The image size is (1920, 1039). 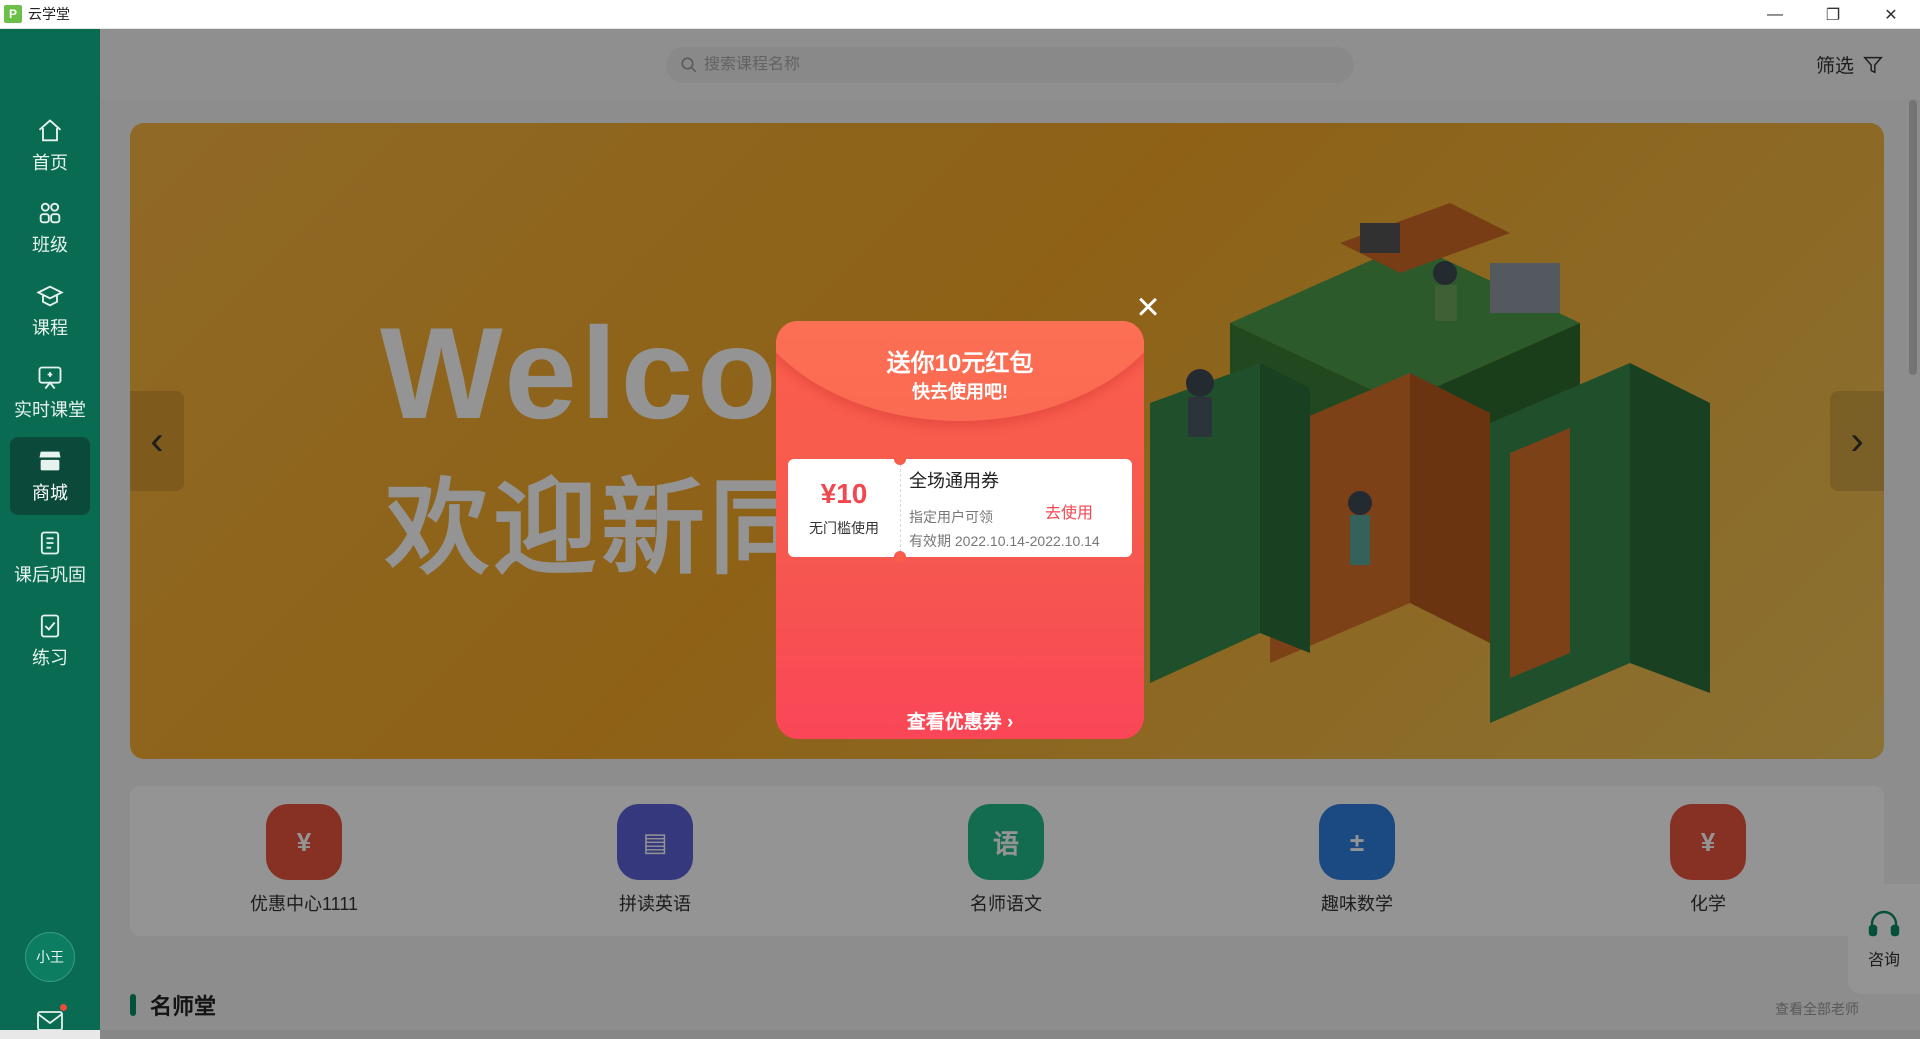 What do you see at coordinates (844, 493) in the screenshot?
I see `coupon-amount: ¥10` at bounding box center [844, 493].